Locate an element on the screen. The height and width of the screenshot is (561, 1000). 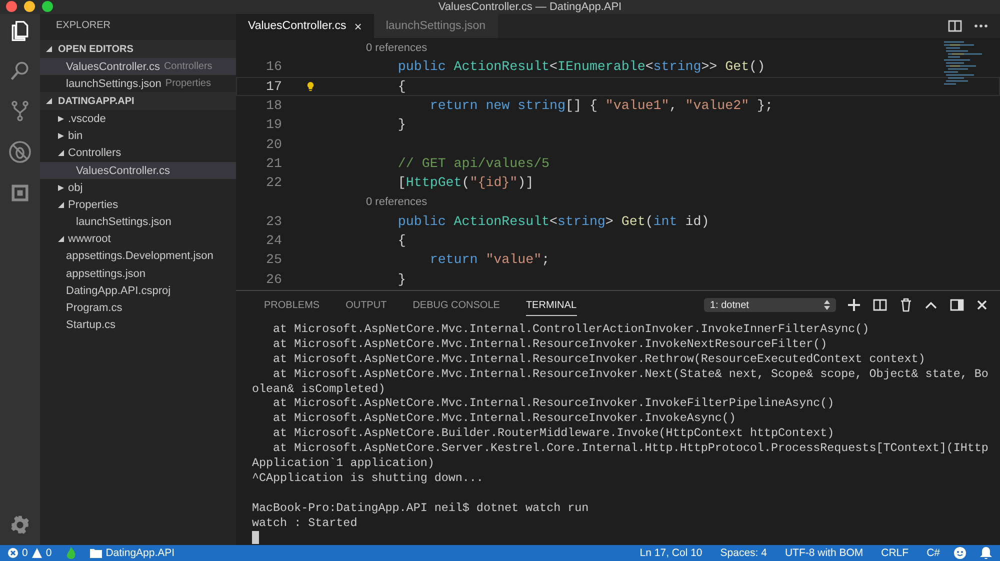
folder-item: obj is located at coordinates (75, 188).